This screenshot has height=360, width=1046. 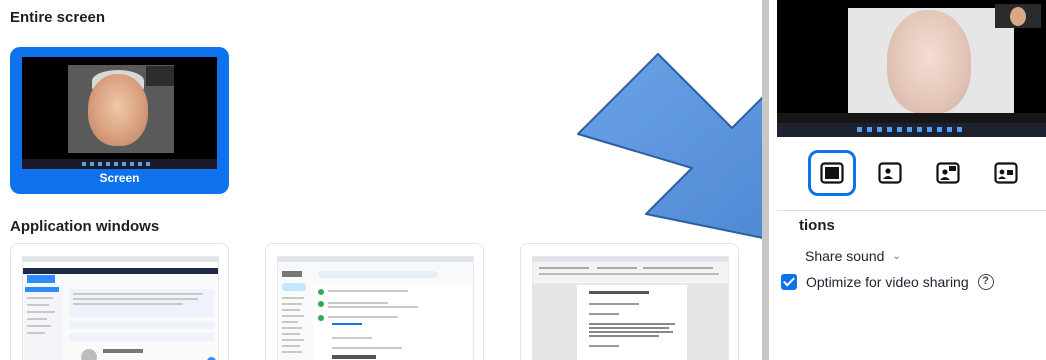 I want to click on optimize-video-option: Optimize for video sharing ?, so click(x=887, y=282).